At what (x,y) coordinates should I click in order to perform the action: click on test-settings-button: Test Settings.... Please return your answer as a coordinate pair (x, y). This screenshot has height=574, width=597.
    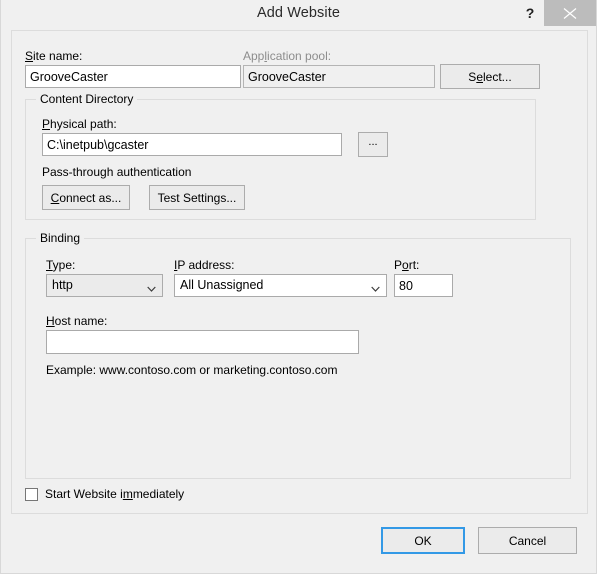
    Looking at the image, I should click on (197, 197).